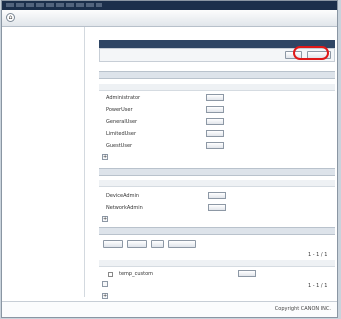  I want to click on top-bar, so click(169, 5).